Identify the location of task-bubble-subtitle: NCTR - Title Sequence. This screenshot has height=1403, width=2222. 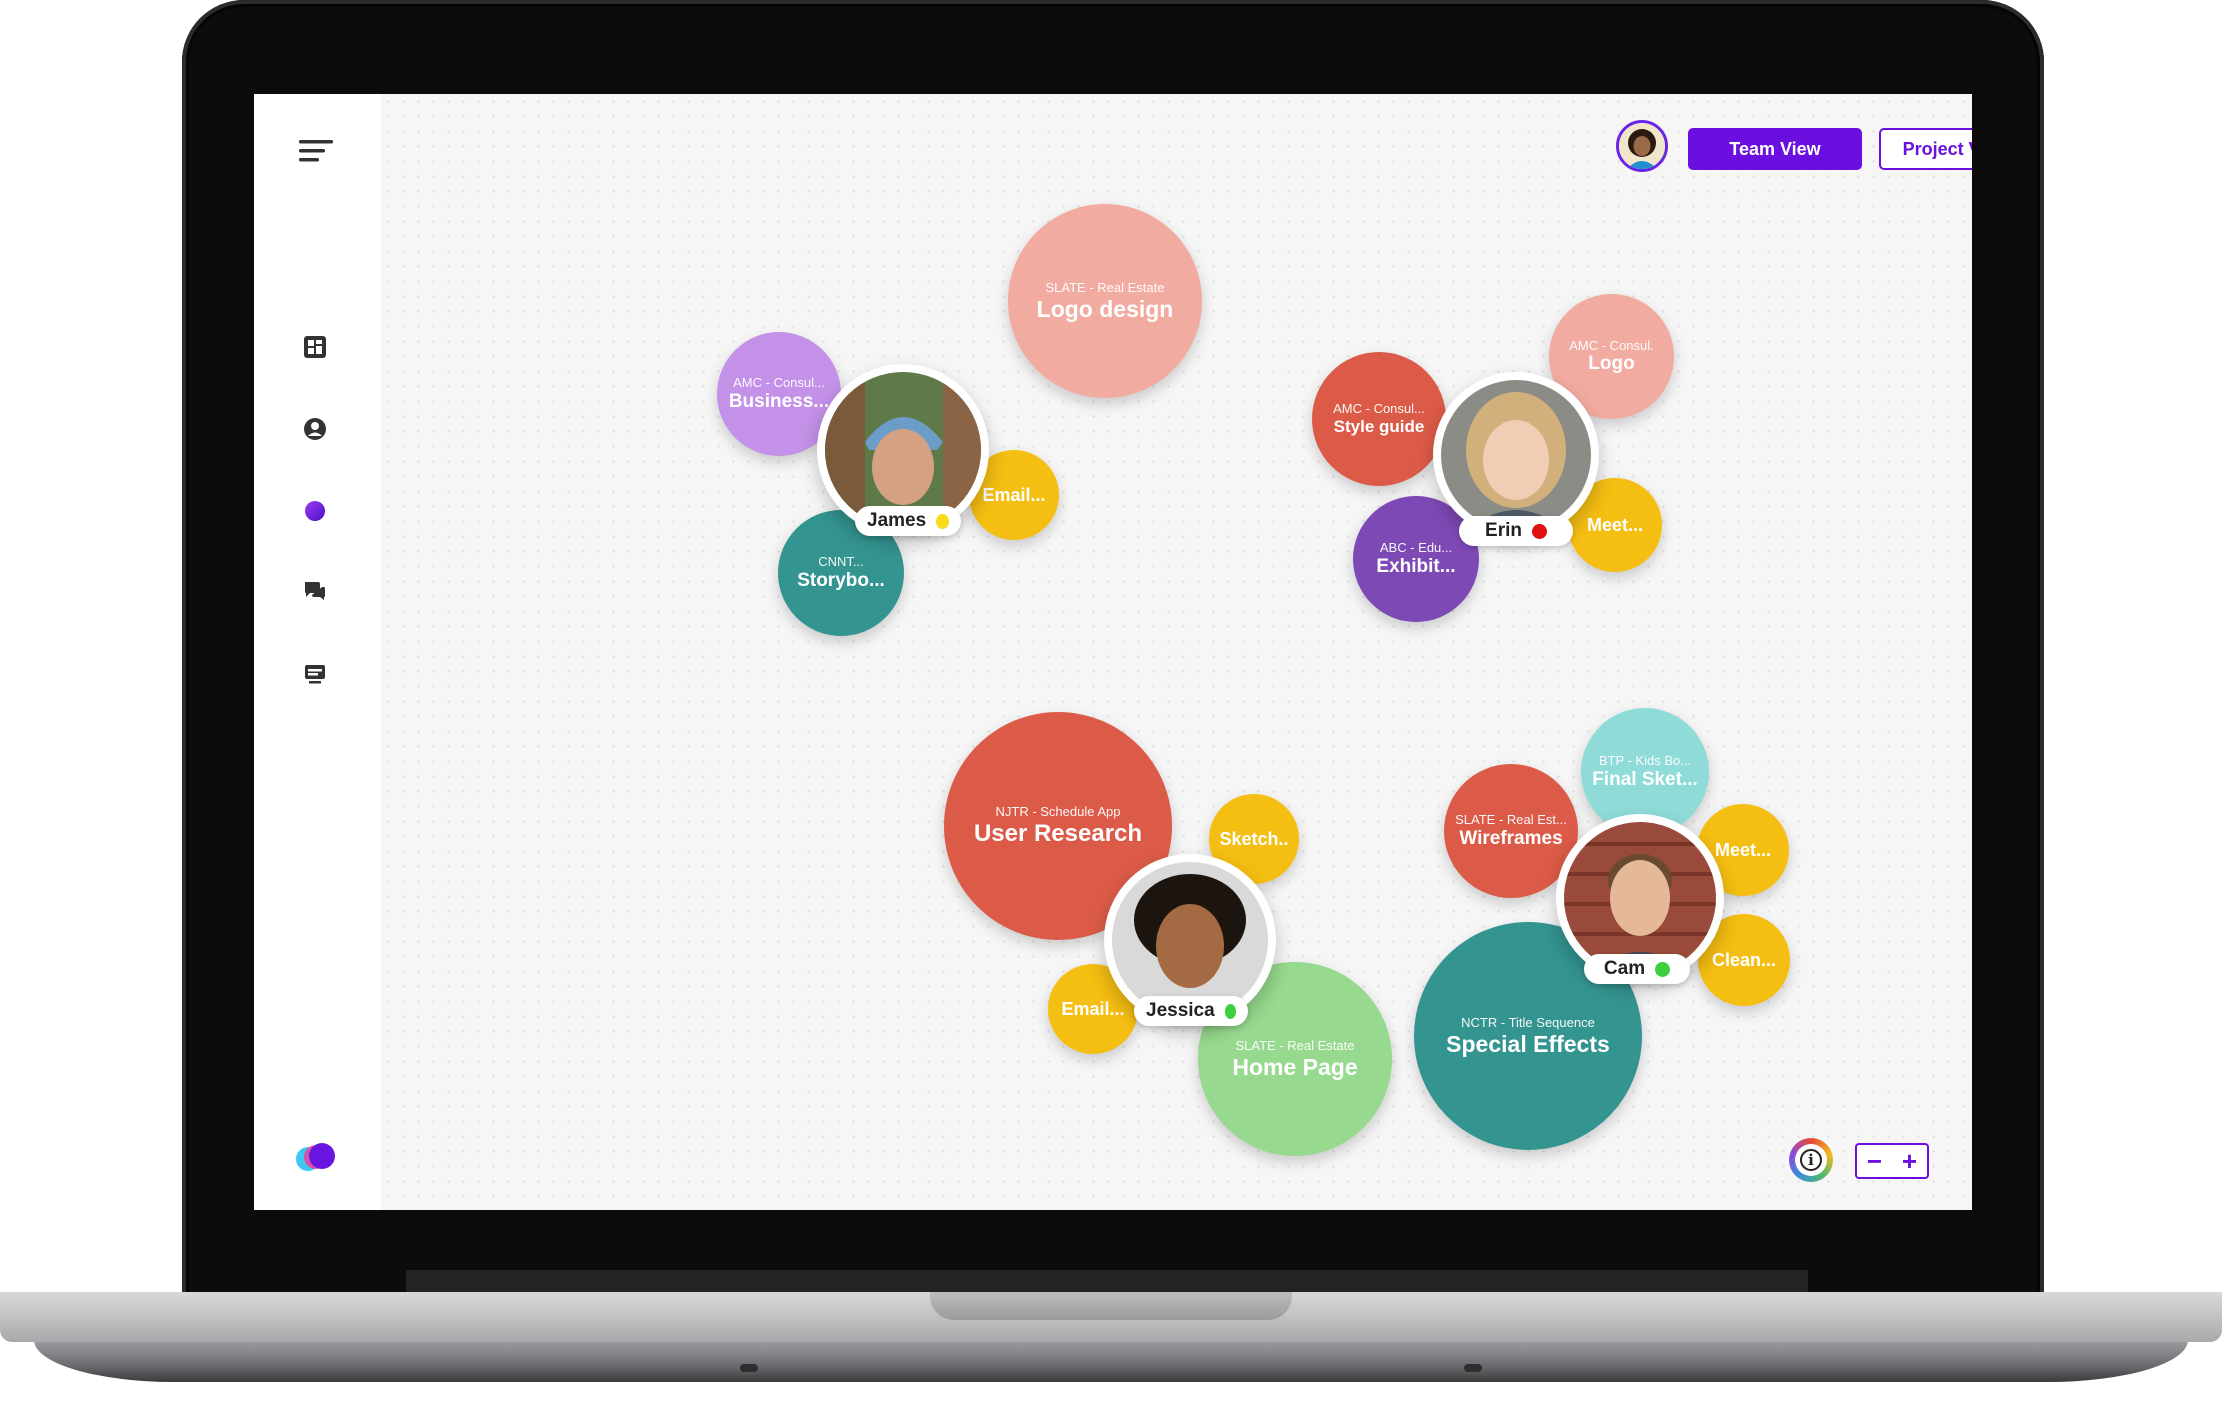
(1528, 1022).